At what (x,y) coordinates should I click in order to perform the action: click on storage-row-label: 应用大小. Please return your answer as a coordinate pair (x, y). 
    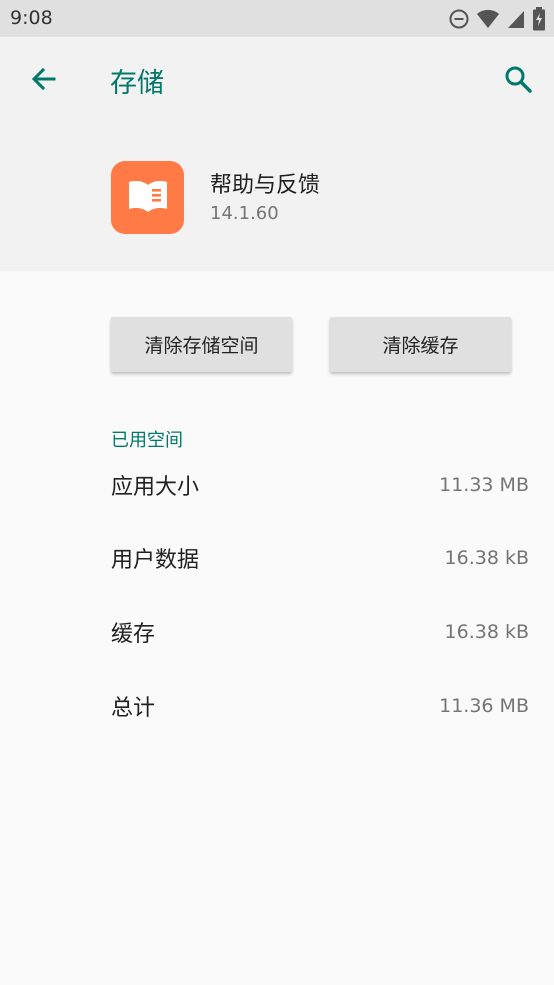
    Looking at the image, I should click on (155, 487).